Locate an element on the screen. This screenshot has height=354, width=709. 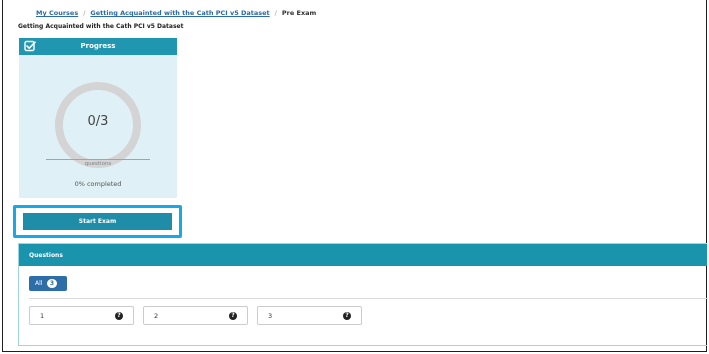
filter-all-button: All 3 is located at coordinates (48, 283).